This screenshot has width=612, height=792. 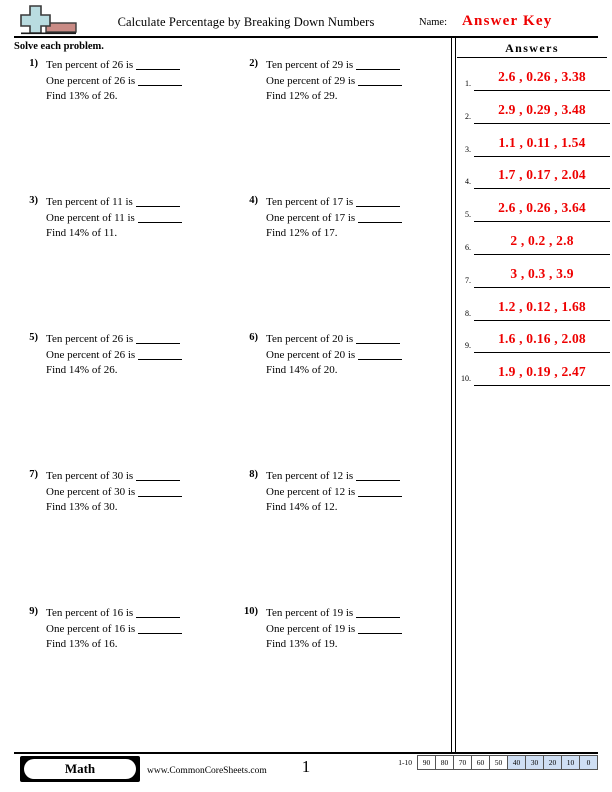 I want to click on problem-line-one-percent: One percent of 29 is, so click(x=358, y=82).